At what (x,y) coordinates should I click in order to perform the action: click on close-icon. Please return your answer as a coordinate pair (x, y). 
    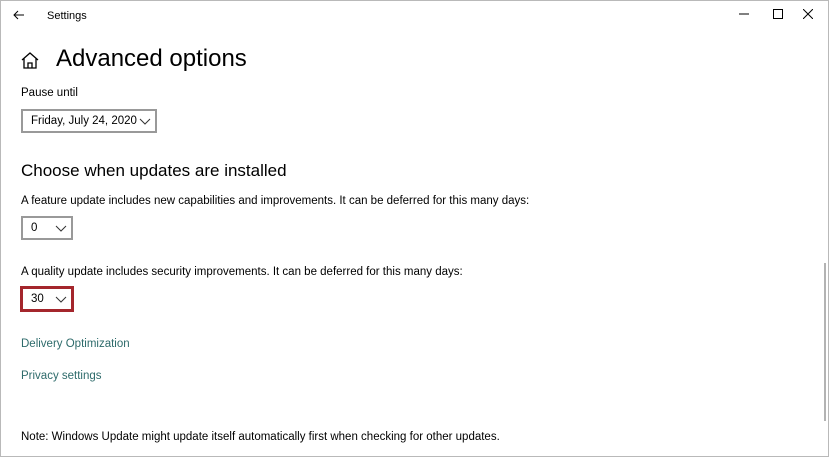
    Looking at the image, I should click on (808, 14).